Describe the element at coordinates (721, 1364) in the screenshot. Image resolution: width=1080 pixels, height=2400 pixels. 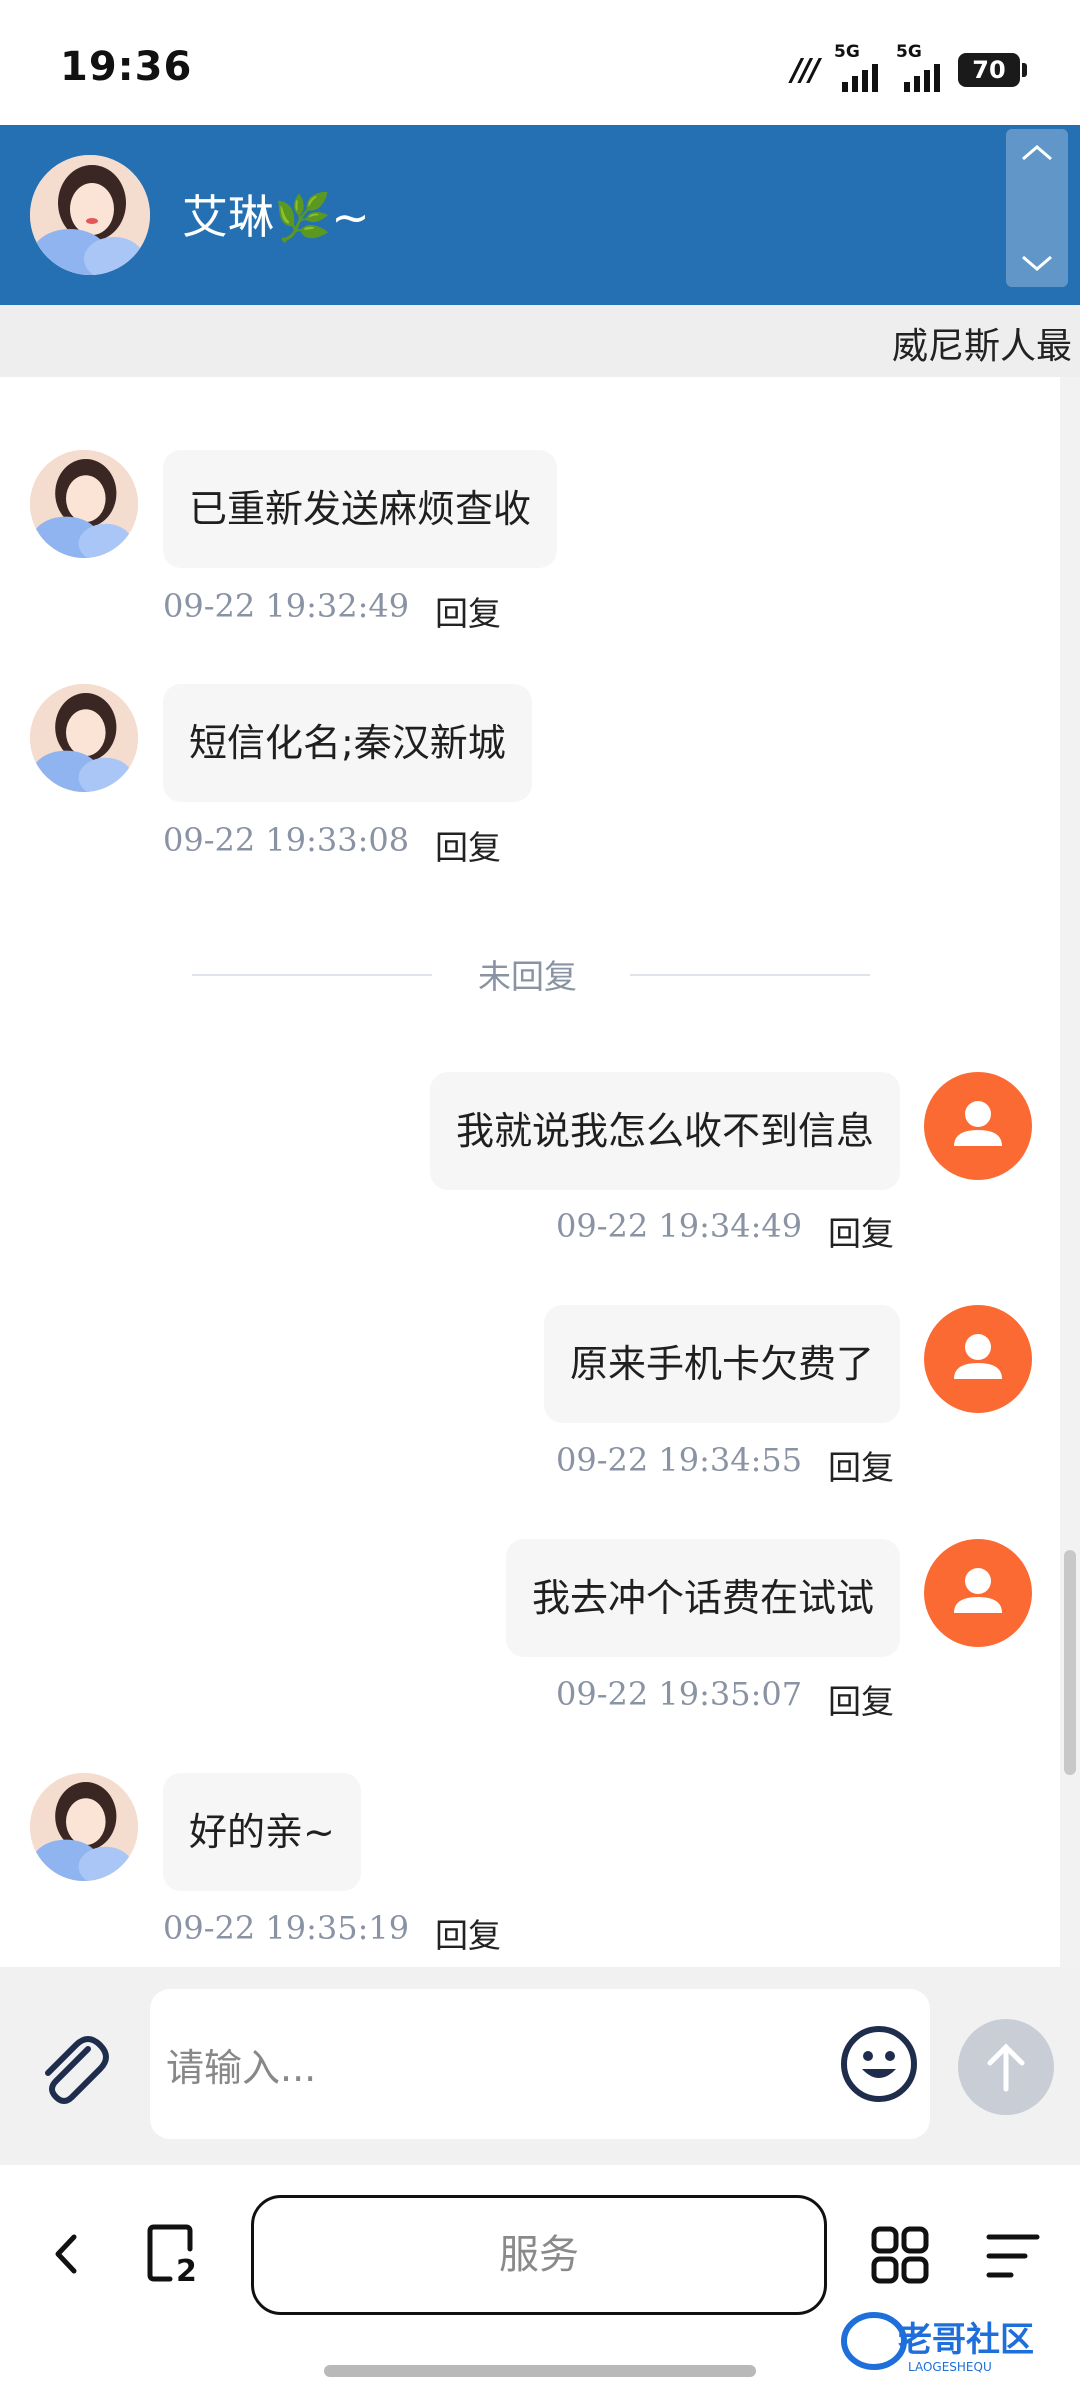
I see `message-bubble: 原来手机卡欠费了` at that location.